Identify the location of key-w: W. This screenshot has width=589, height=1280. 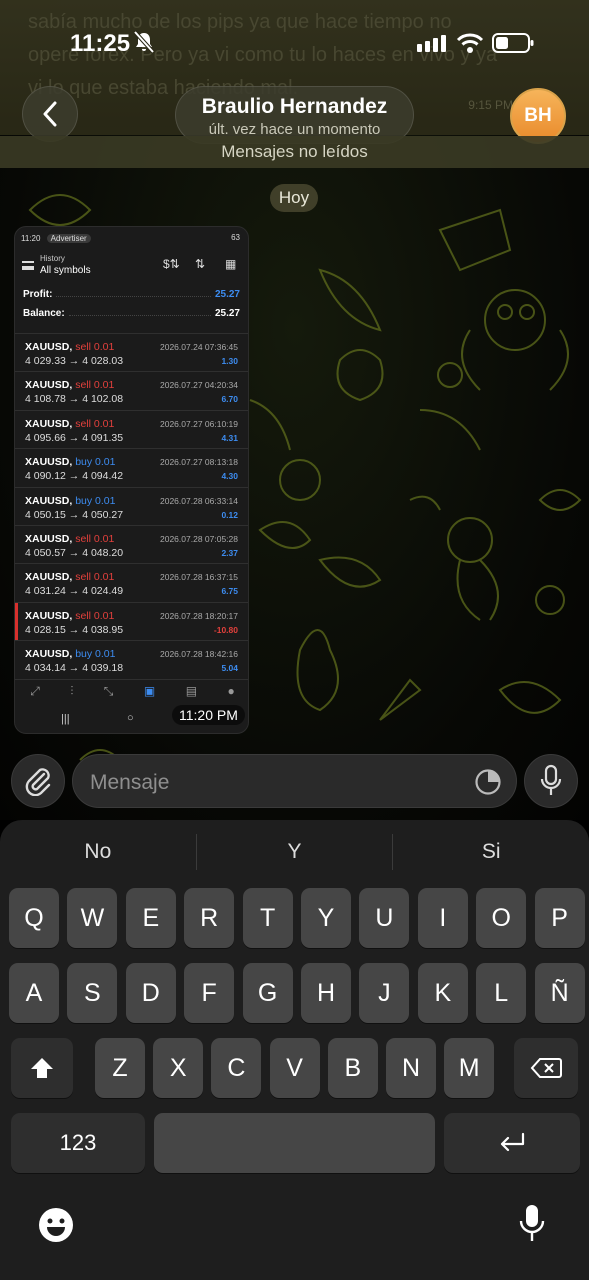
(92, 918).